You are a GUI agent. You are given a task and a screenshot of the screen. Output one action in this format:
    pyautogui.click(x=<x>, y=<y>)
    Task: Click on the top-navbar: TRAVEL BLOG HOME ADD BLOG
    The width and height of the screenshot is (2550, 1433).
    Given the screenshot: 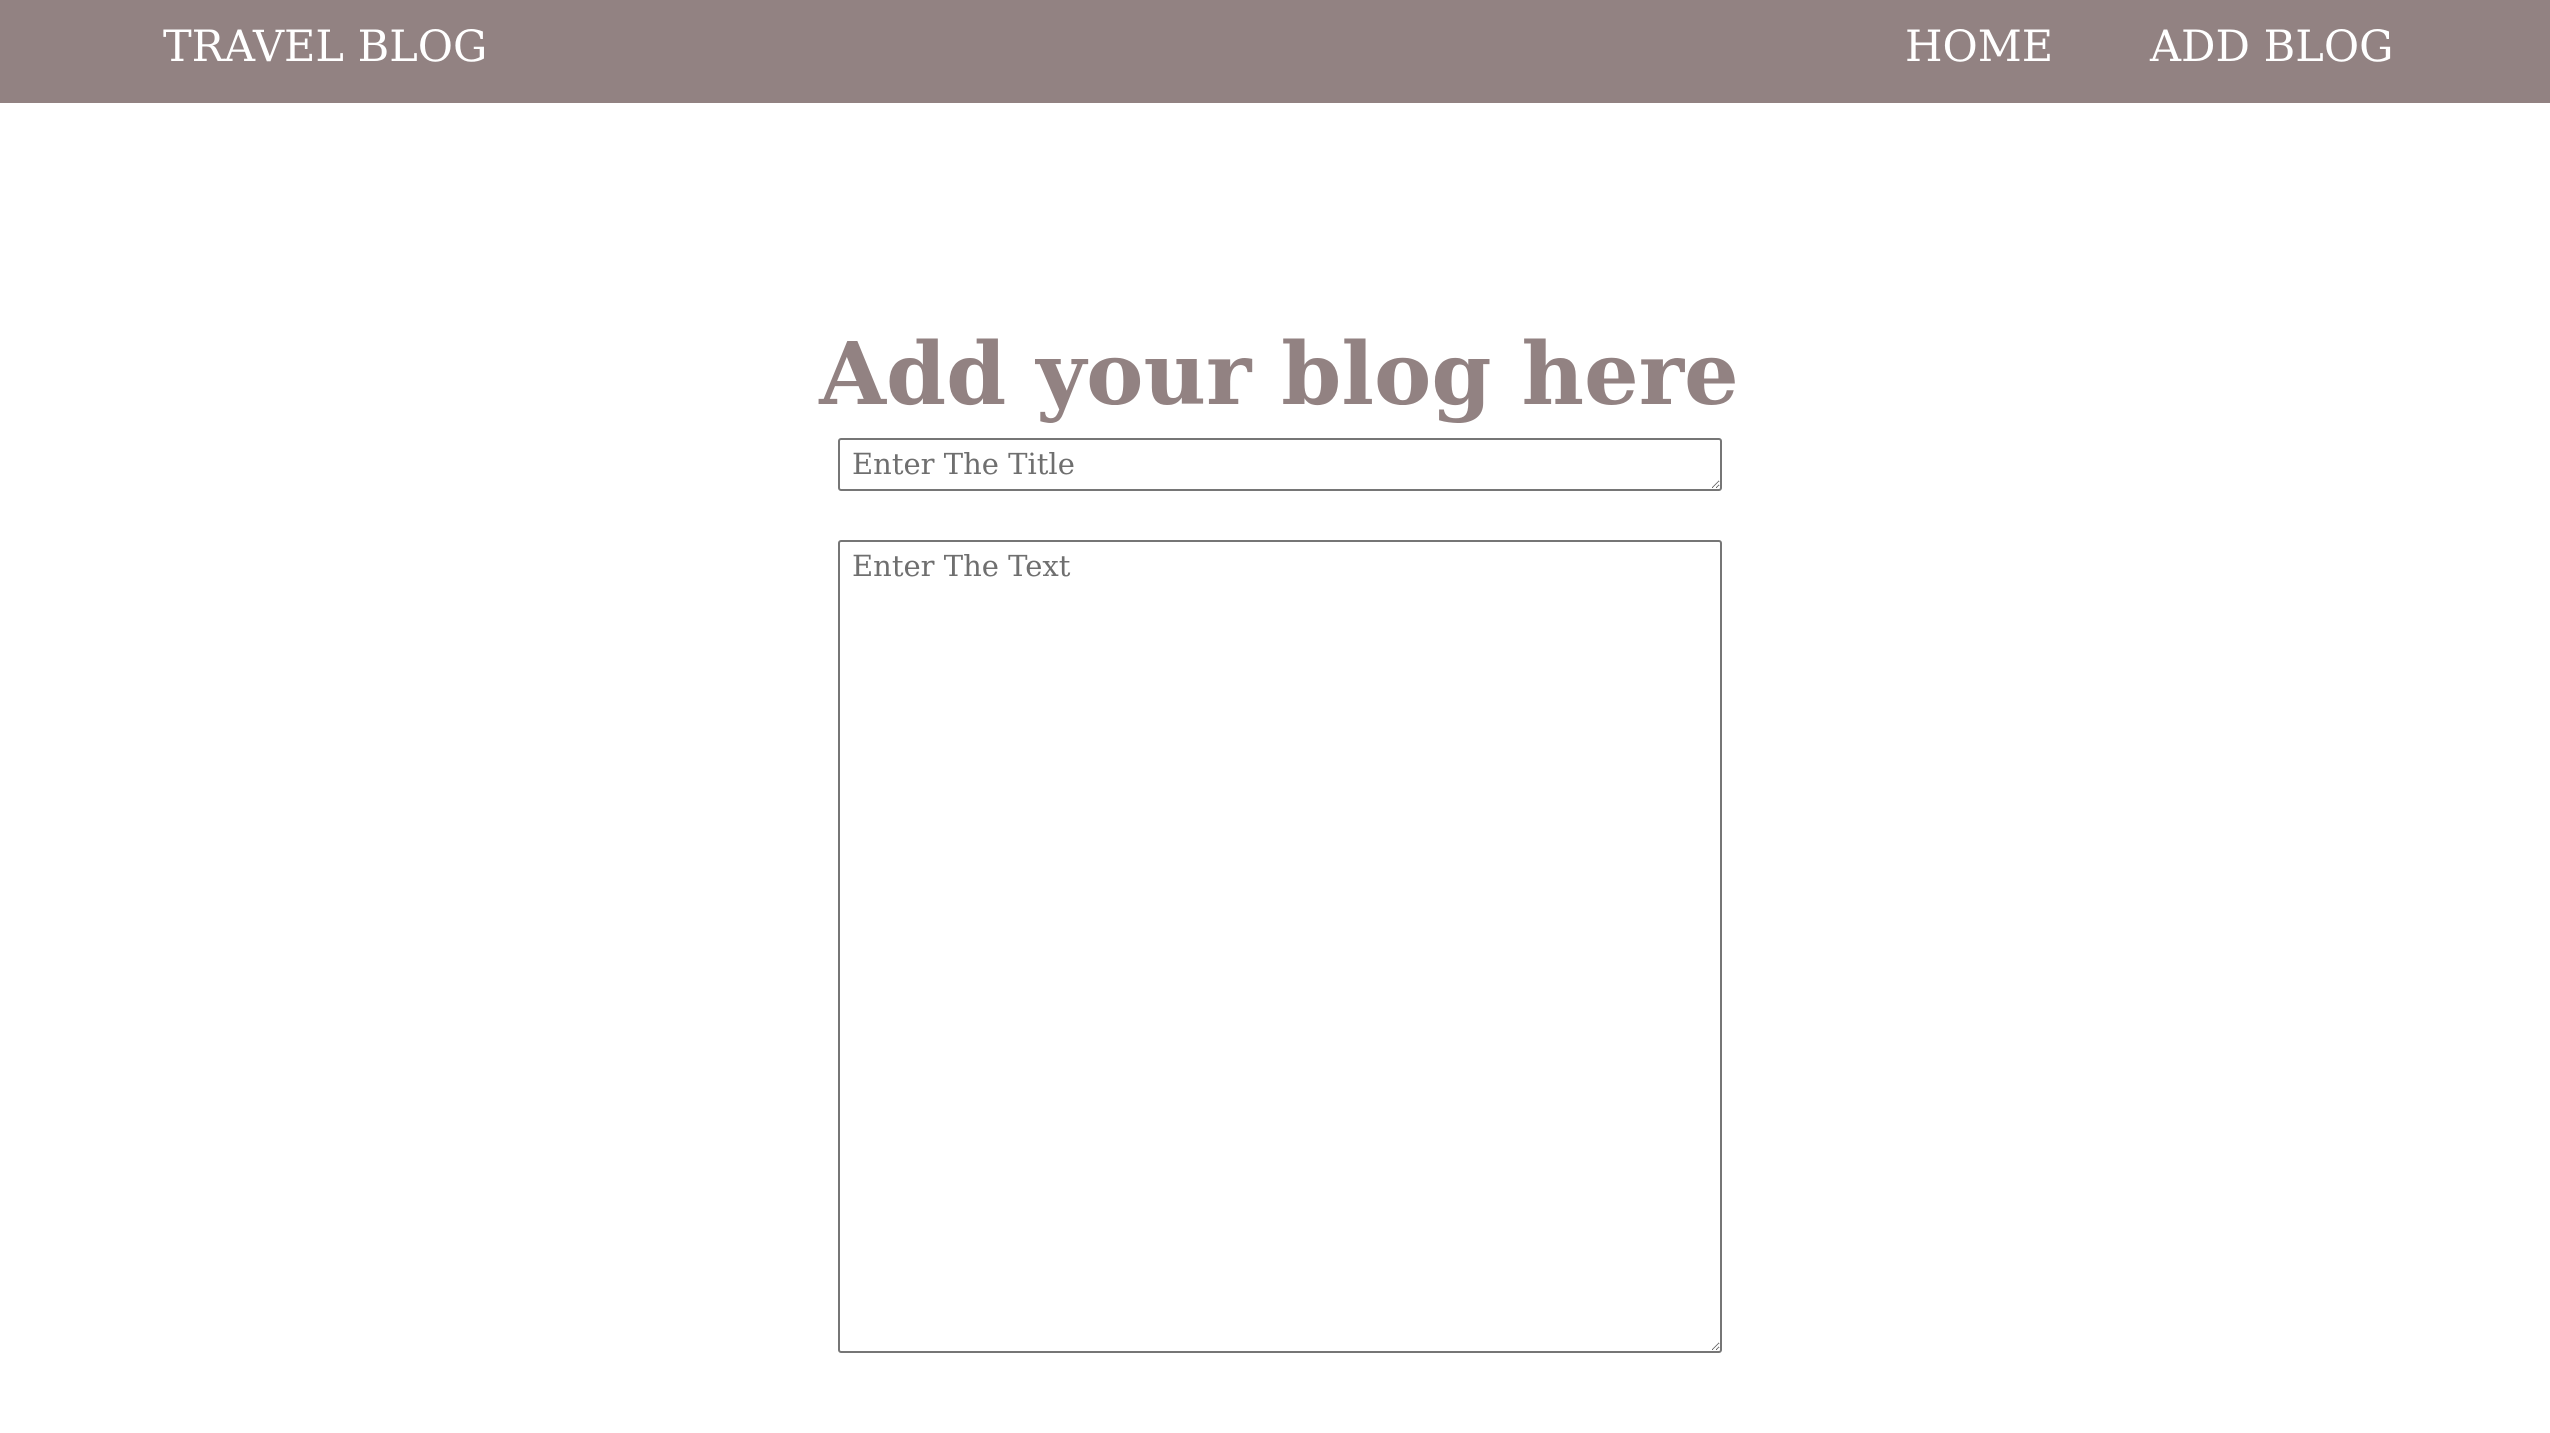 What is the action you would take?
    pyautogui.click(x=1275, y=51)
    